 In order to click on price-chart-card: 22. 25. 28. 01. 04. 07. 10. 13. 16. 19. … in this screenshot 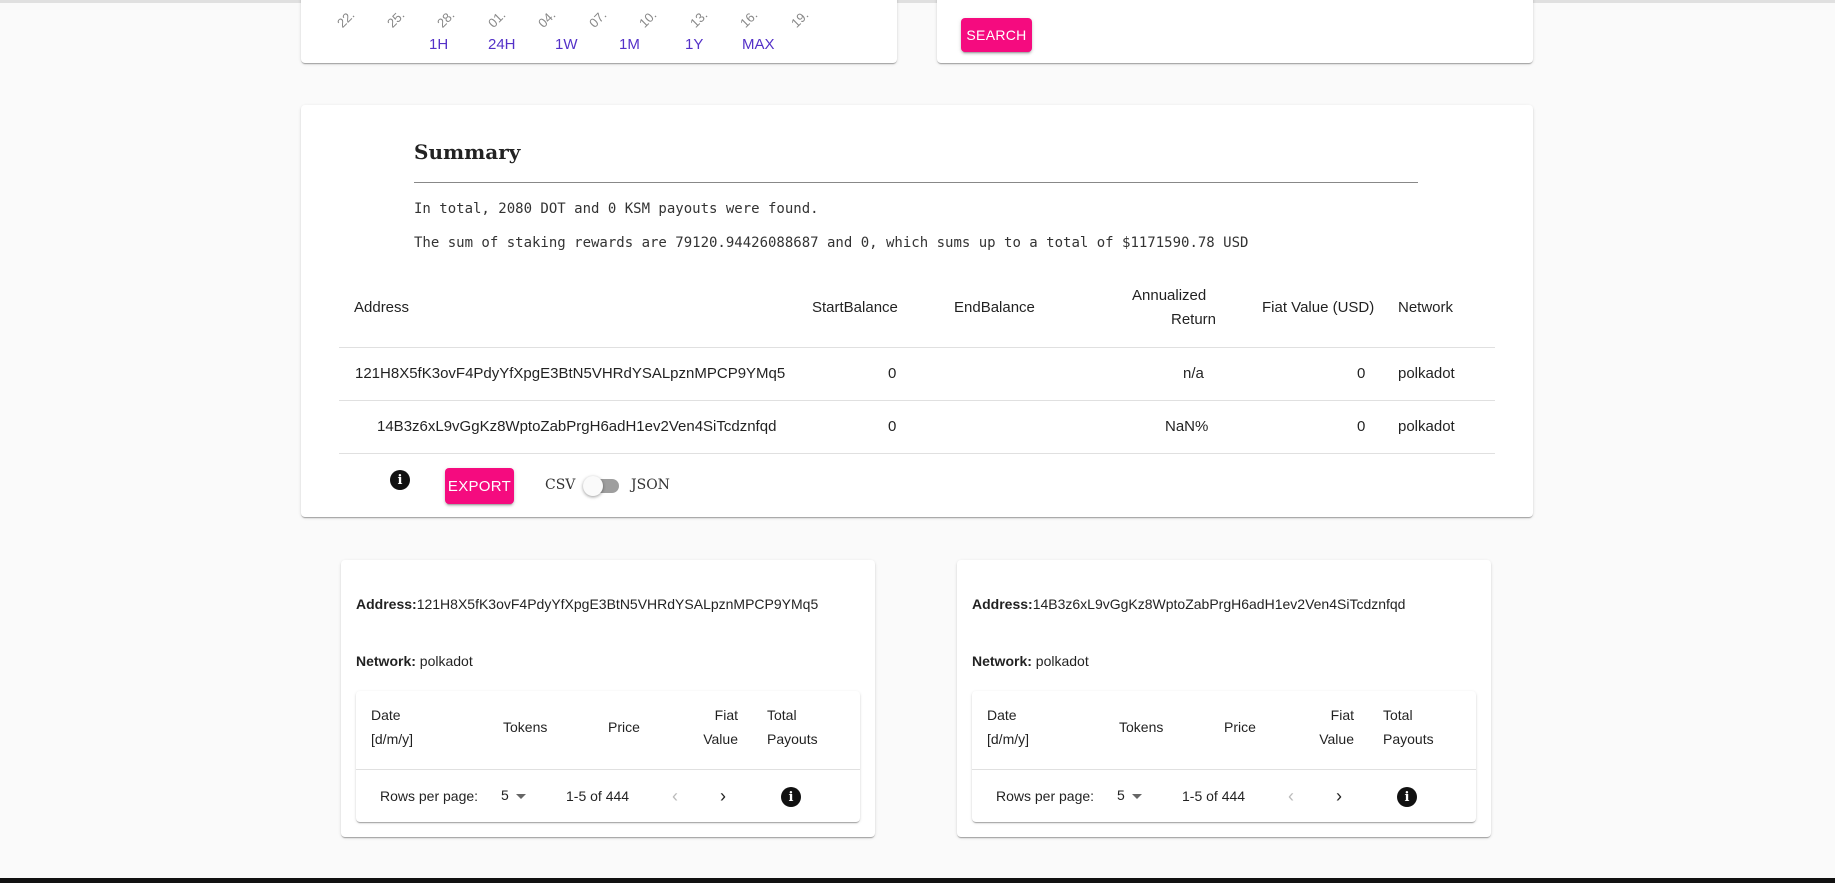, I will do `click(599, 31)`.